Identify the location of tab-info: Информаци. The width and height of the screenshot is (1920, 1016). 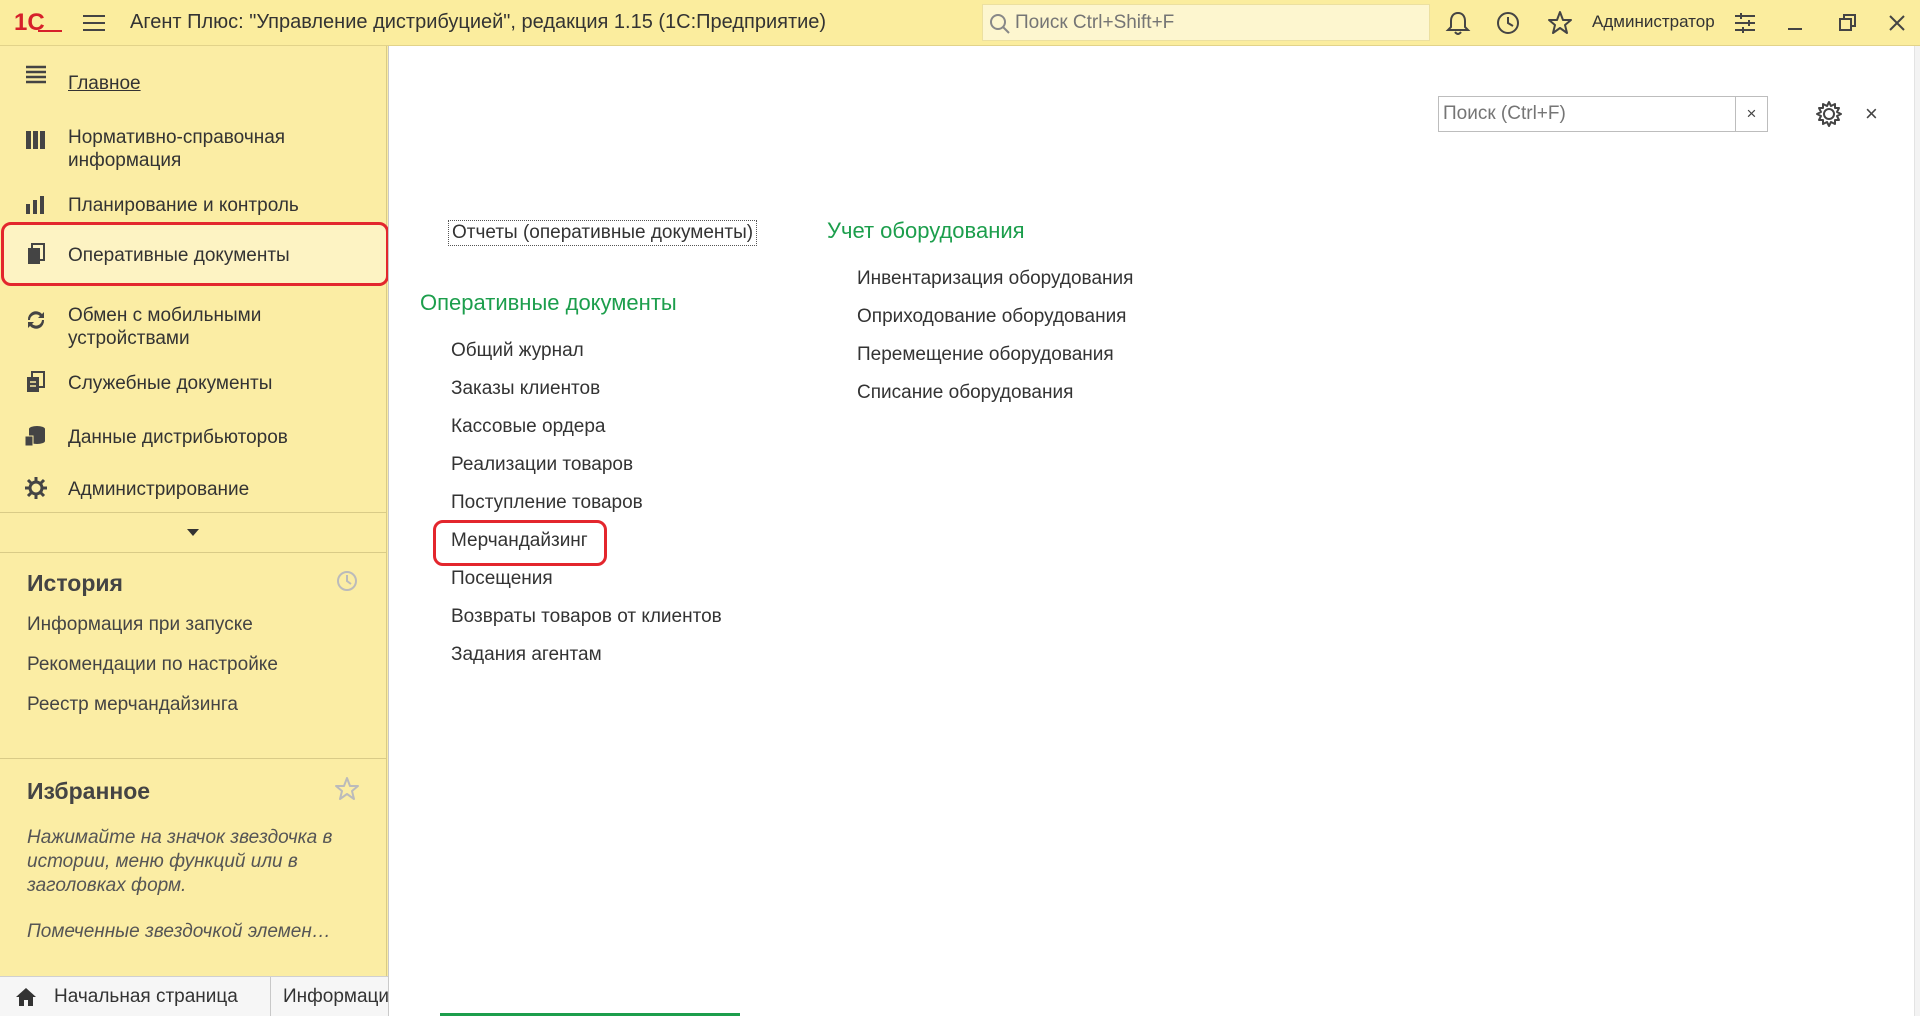
(329, 996).